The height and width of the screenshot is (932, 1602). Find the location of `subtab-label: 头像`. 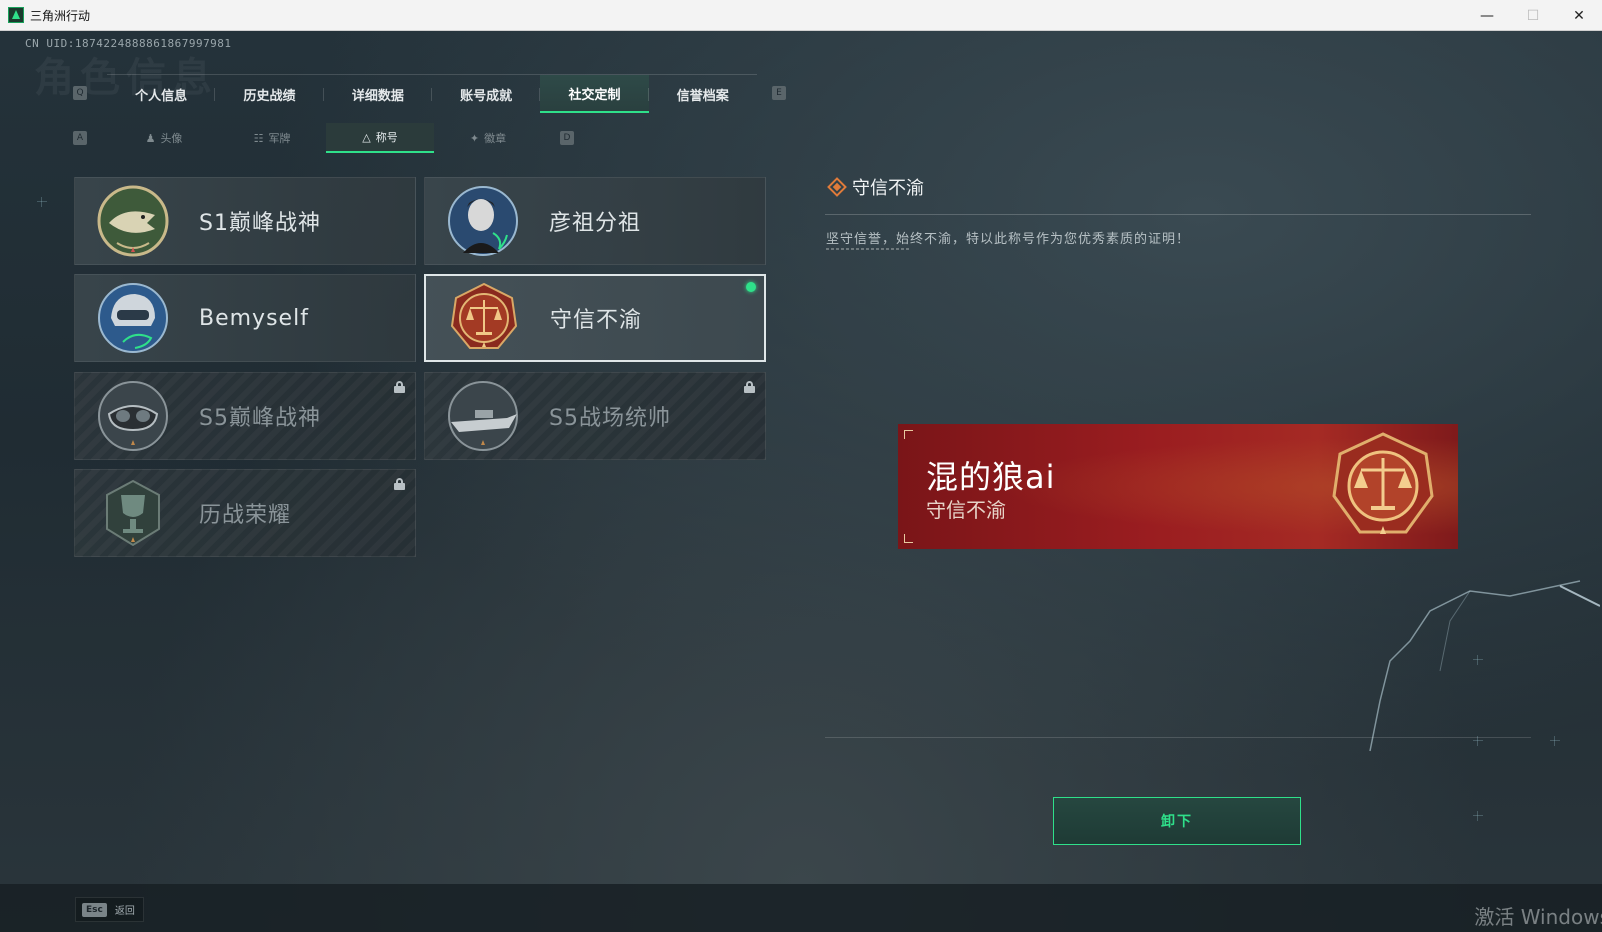

subtab-label: 头像 is located at coordinates (171, 138).